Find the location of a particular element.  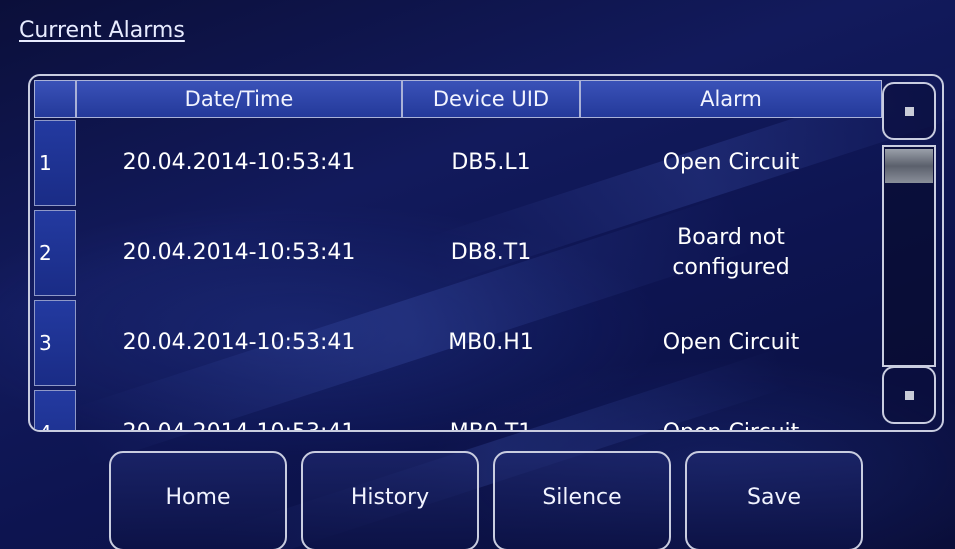

row-index: 3 is located at coordinates (55, 343).